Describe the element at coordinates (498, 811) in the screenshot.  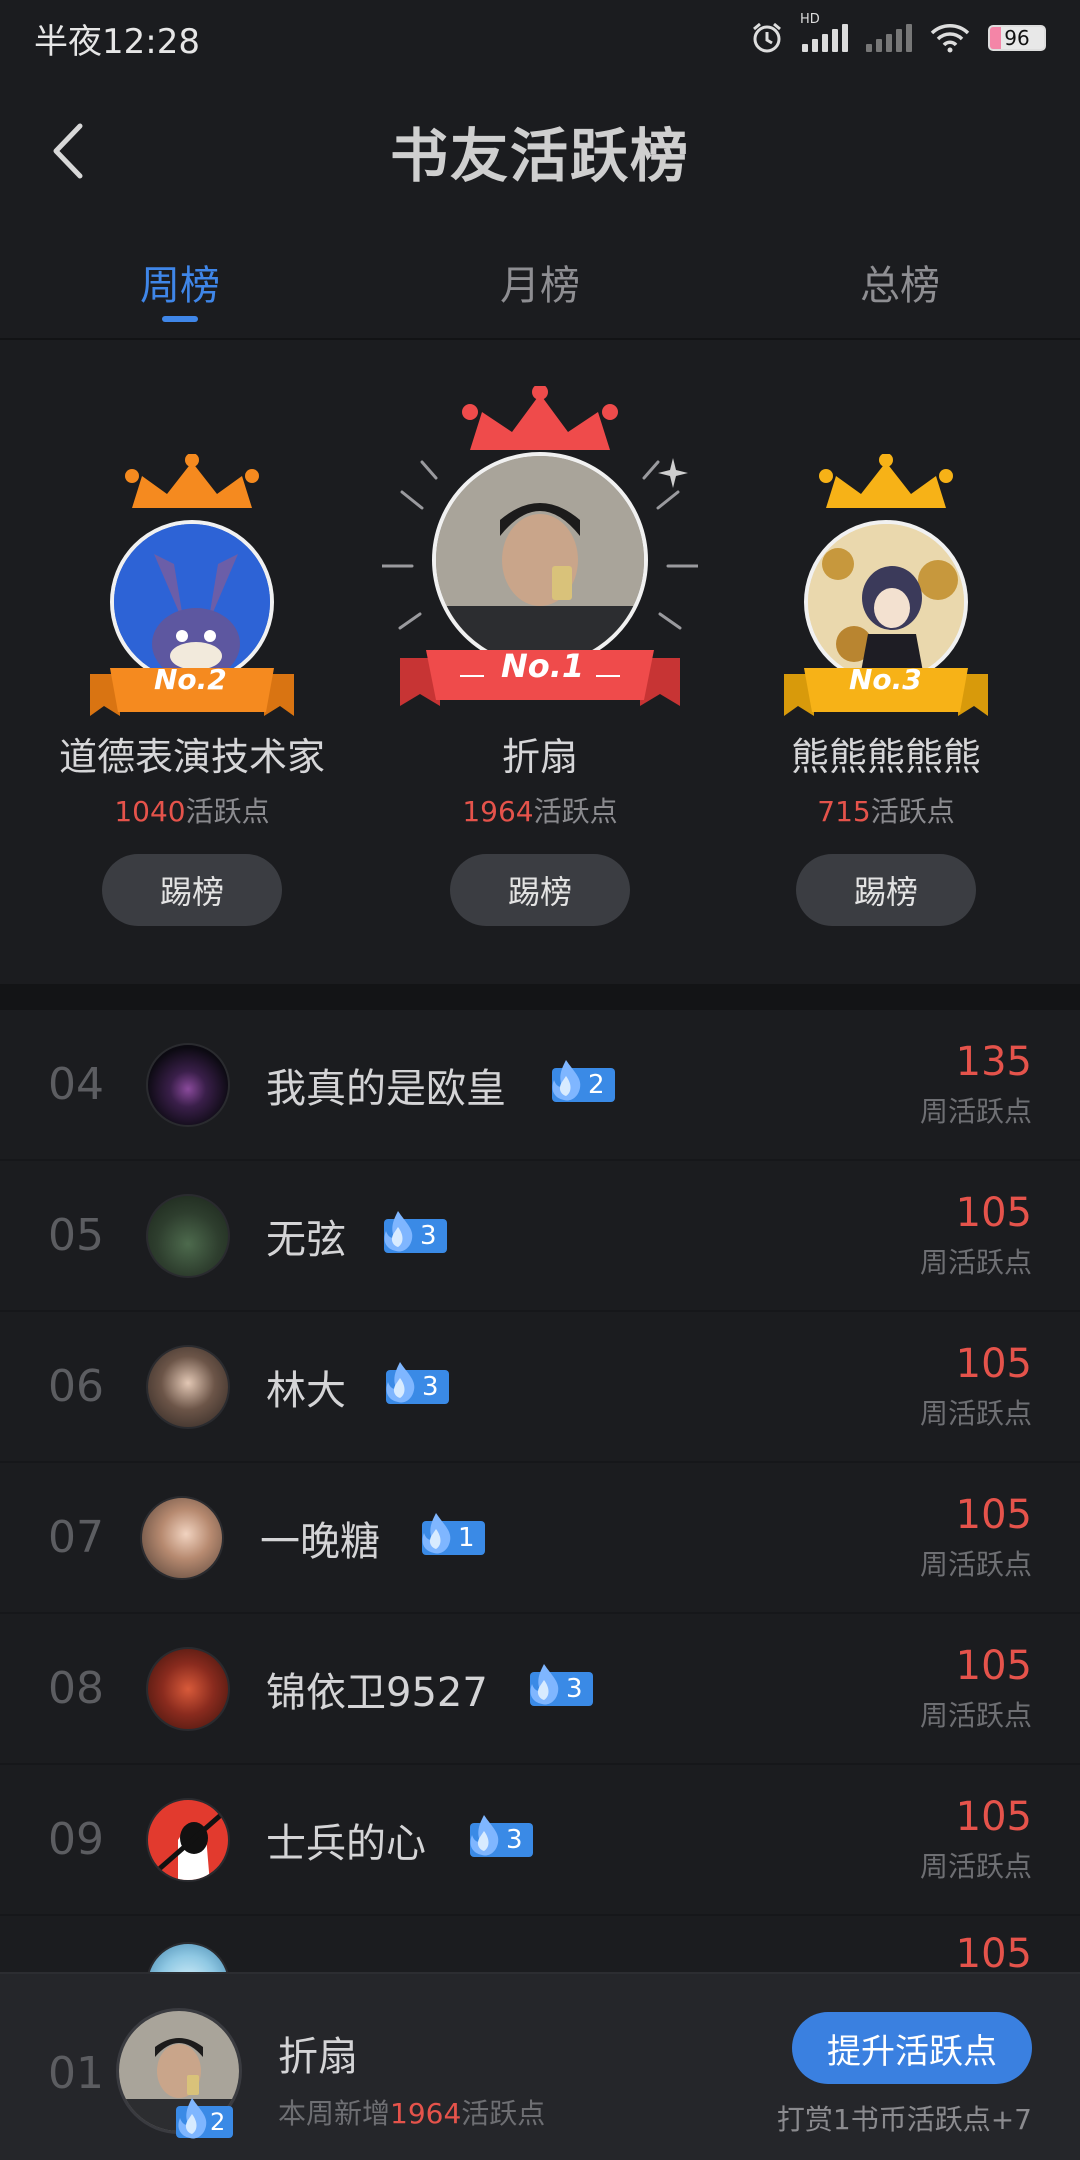
I see `podium-points-value: 1964` at that location.